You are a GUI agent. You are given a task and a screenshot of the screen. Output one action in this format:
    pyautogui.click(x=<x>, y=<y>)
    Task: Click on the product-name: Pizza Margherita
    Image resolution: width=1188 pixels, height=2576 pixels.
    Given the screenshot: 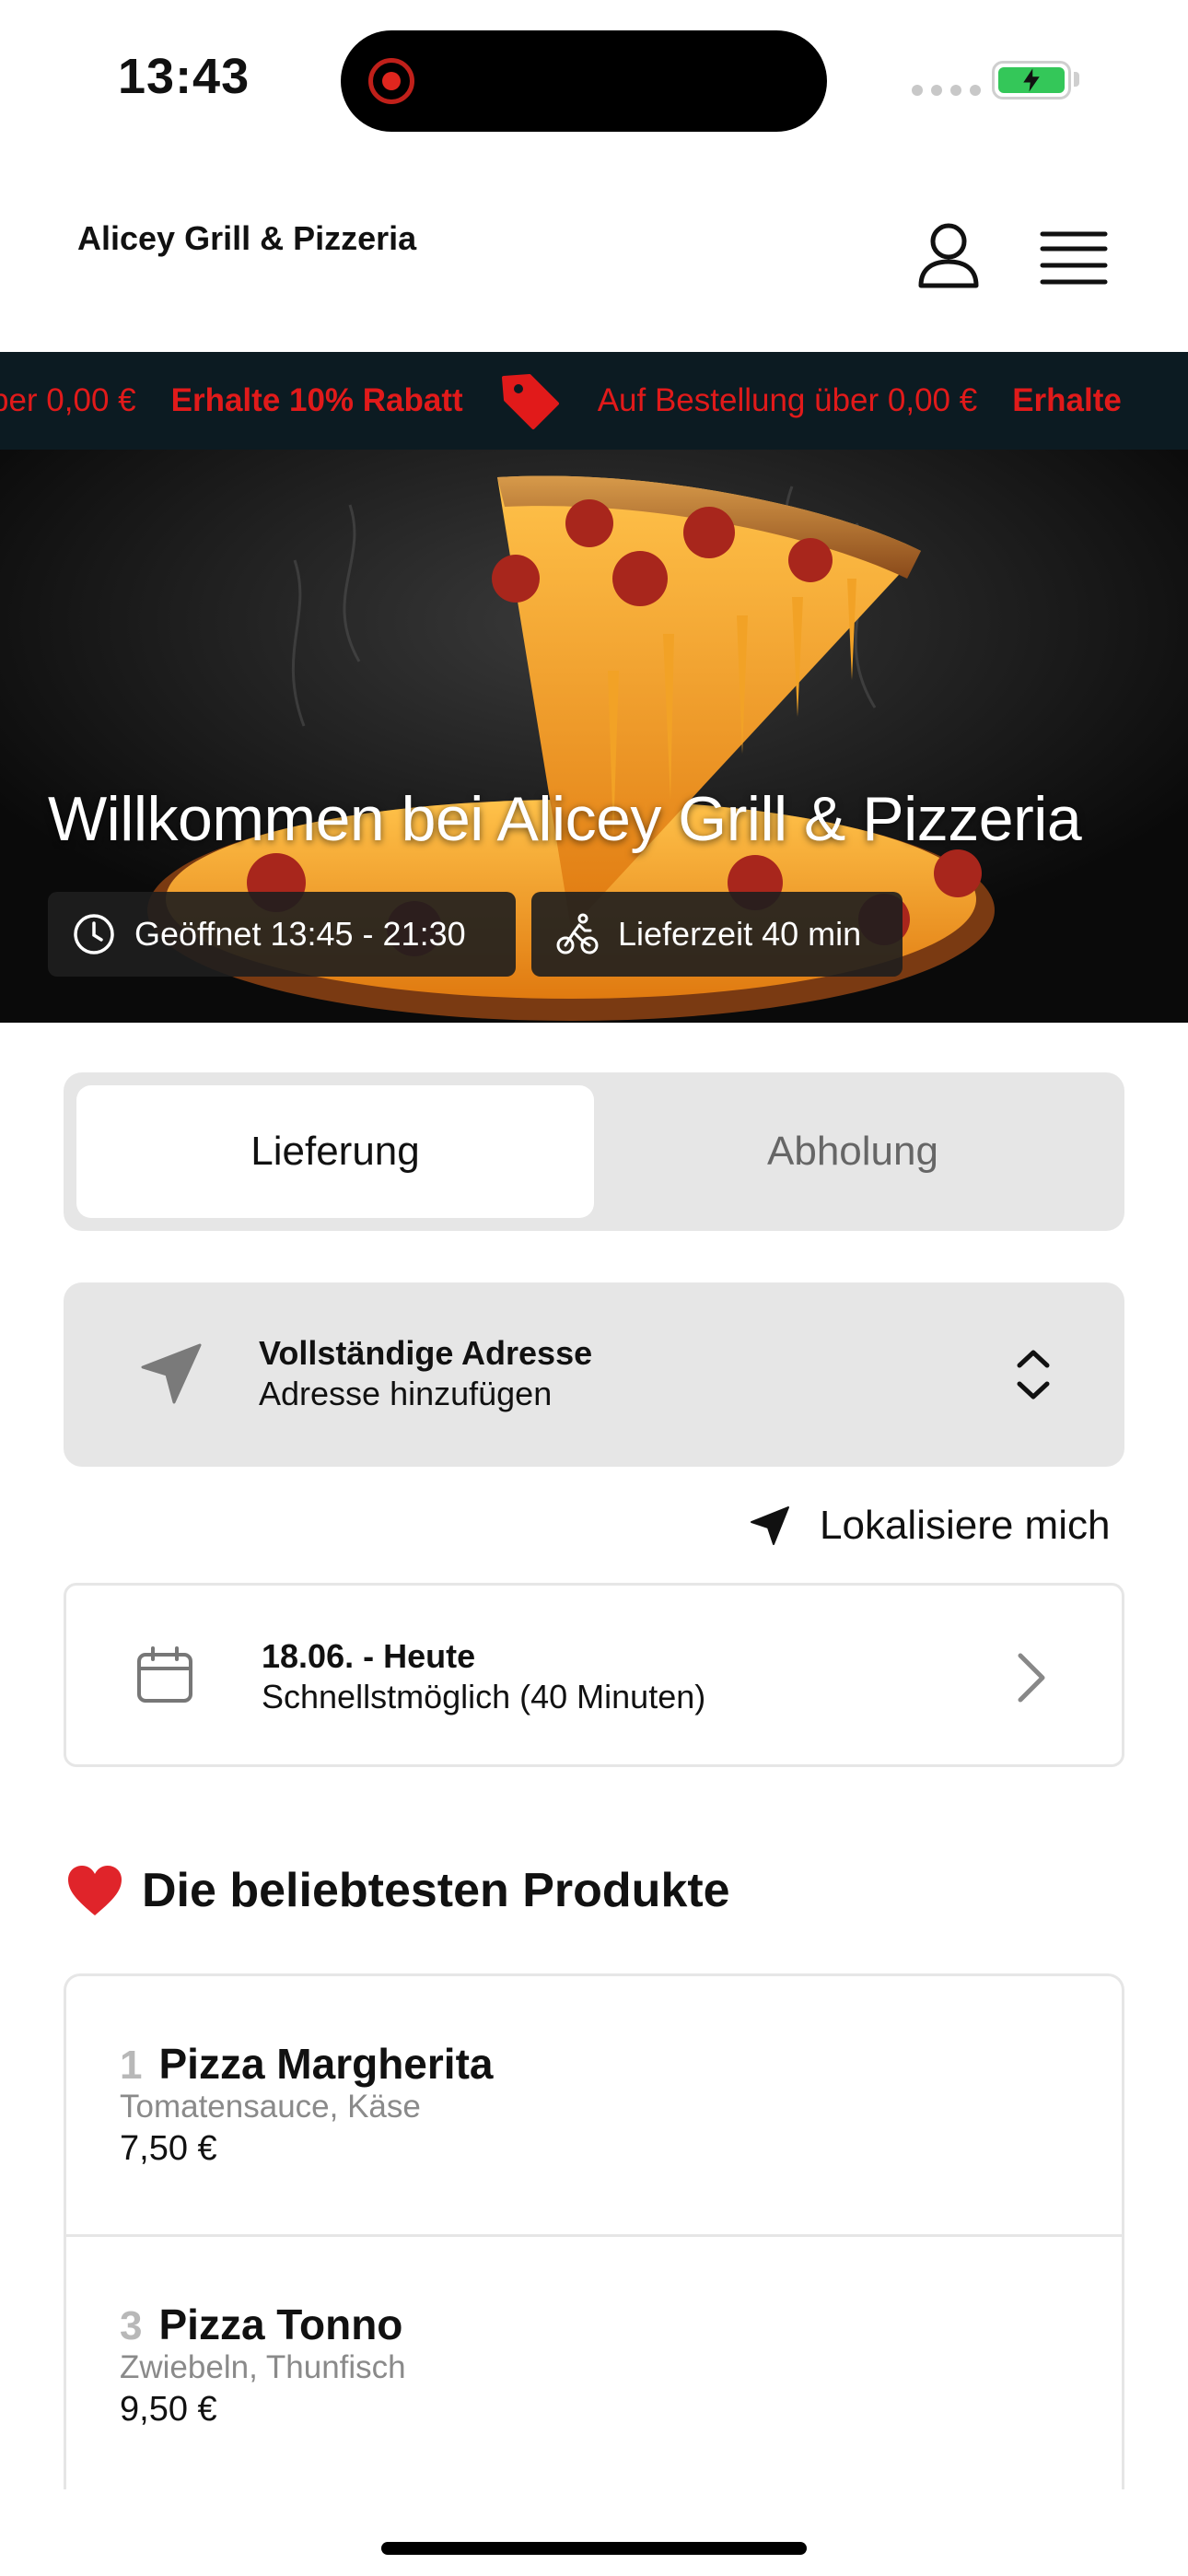 What is the action you would take?
    pyautogui.click(x=326, y=2064)
    